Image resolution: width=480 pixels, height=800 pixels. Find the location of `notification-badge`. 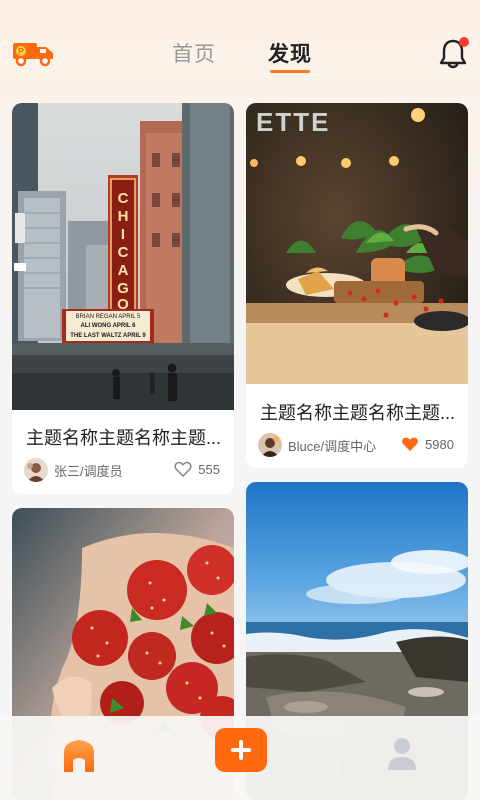

notification-badge is located at coordinates (464, 42).